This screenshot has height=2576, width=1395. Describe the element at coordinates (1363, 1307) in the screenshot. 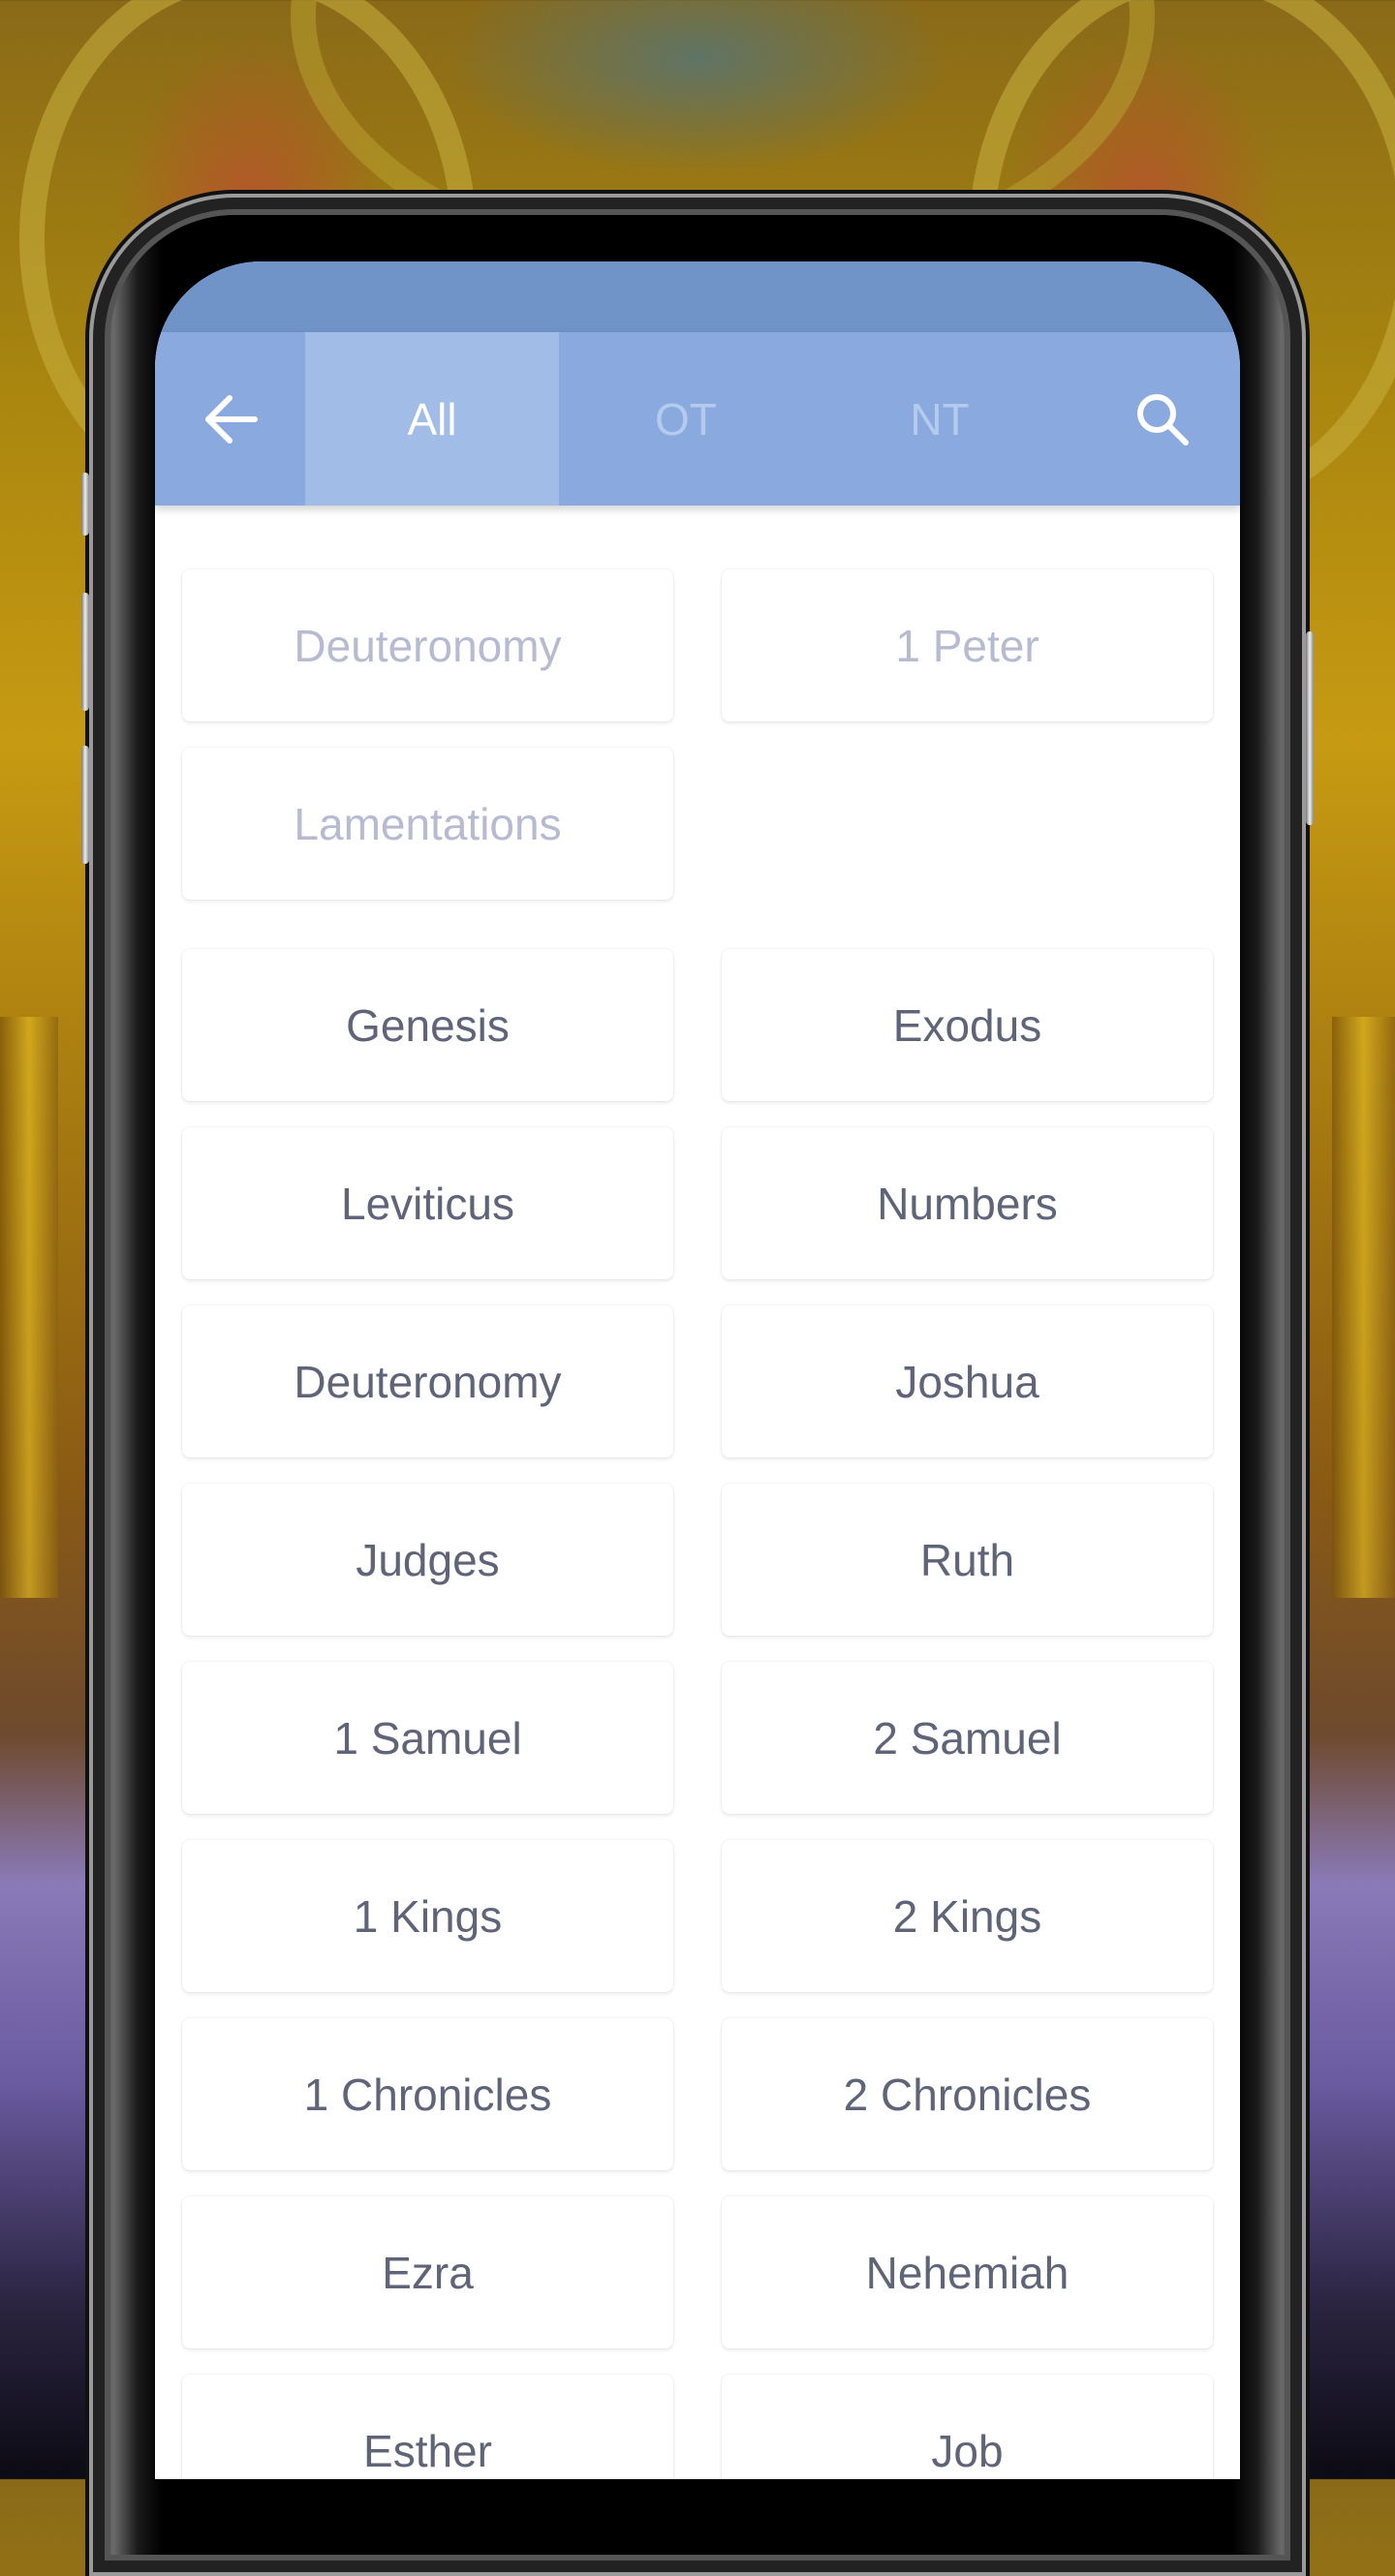

I see `background-pillar-right` at that location.